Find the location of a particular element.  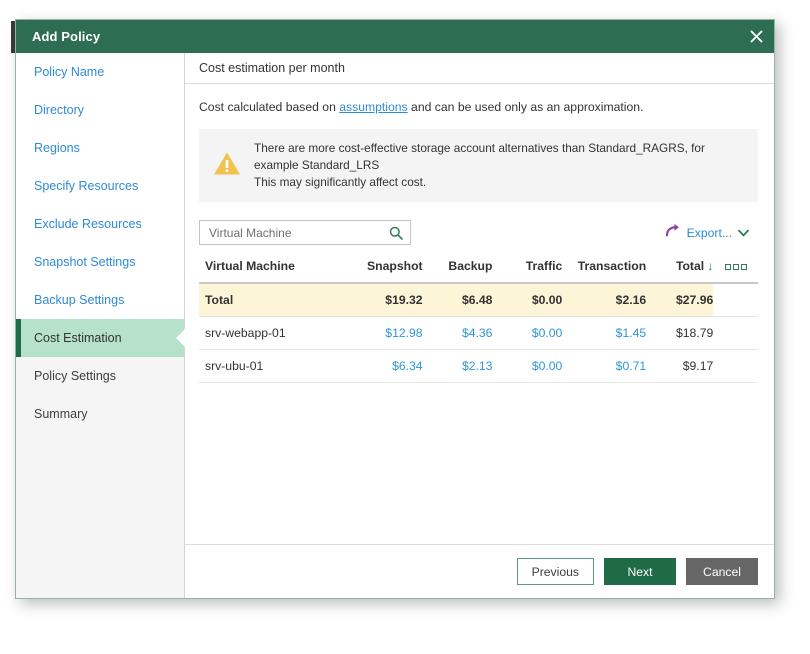

previous-button: Previous is located at coordinates (555, 571).